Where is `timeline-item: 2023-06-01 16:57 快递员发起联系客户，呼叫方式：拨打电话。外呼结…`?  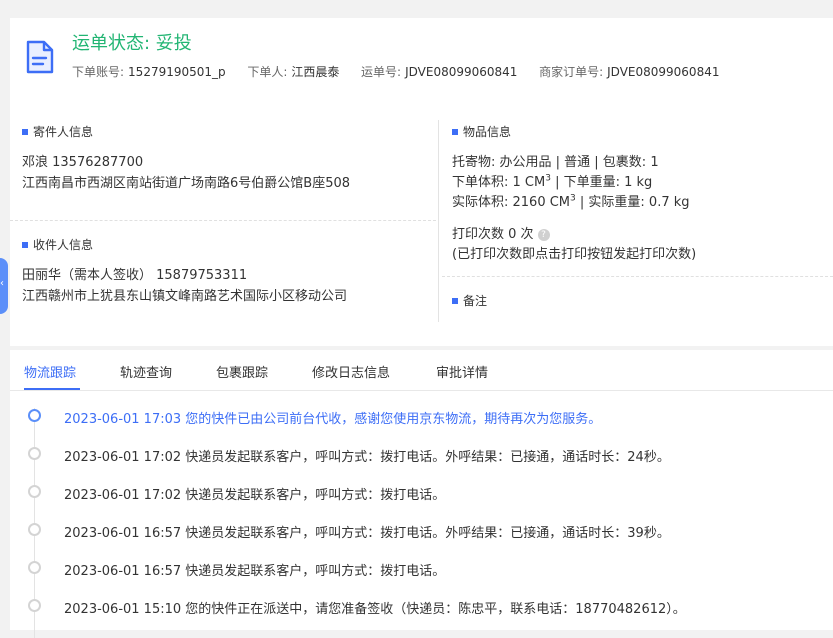 timeline-item: 2023-06-01 16:57 快递员发起联系客户，呼叫方式：拨打电话。外呼结… is located at coordinates (367, 533).